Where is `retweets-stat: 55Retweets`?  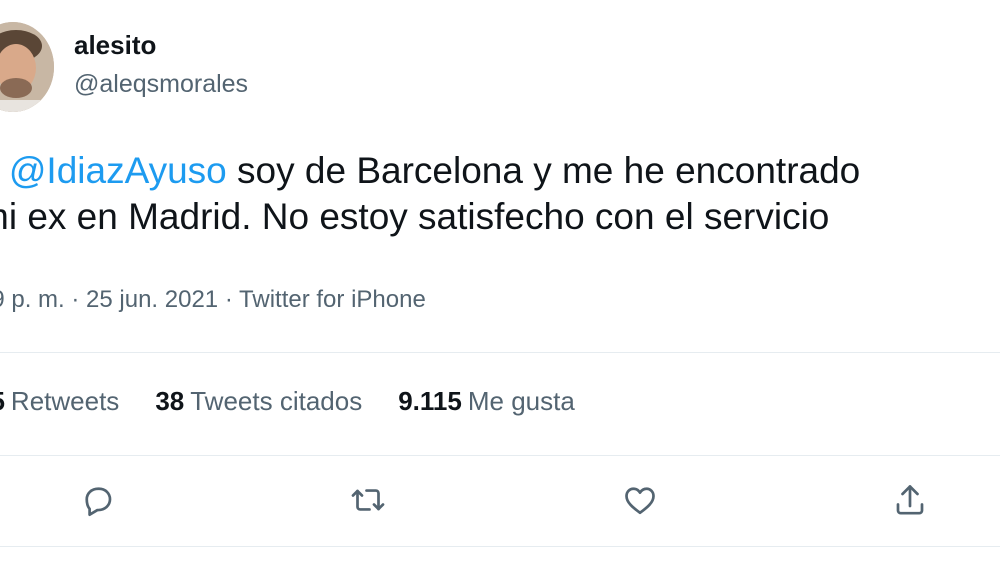
retweets-stat: 55Retweets is located at coordinates (59, 401).